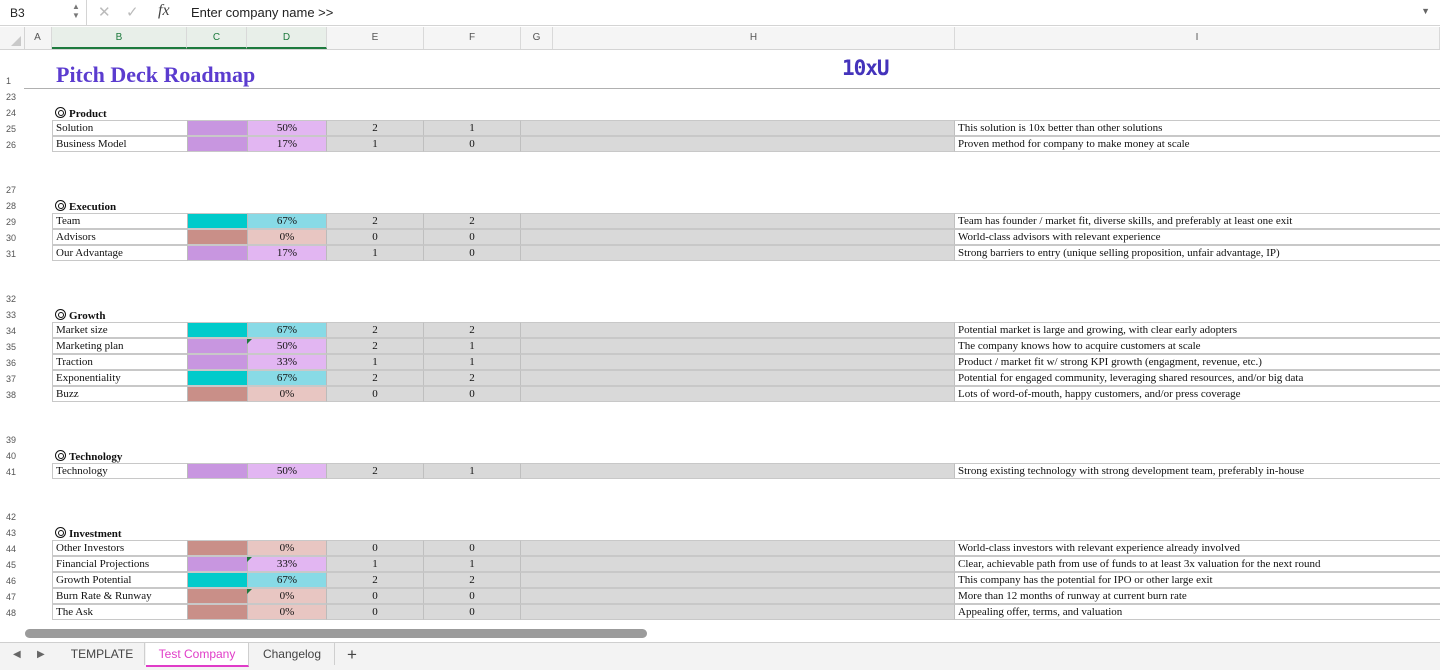 The width and height of the screenshot is (1440, 670). What do you see at coordinates (119, 253) in the screenshot?
I see `item-label-cell: Our Advantage` at bounding box center [119, 253].